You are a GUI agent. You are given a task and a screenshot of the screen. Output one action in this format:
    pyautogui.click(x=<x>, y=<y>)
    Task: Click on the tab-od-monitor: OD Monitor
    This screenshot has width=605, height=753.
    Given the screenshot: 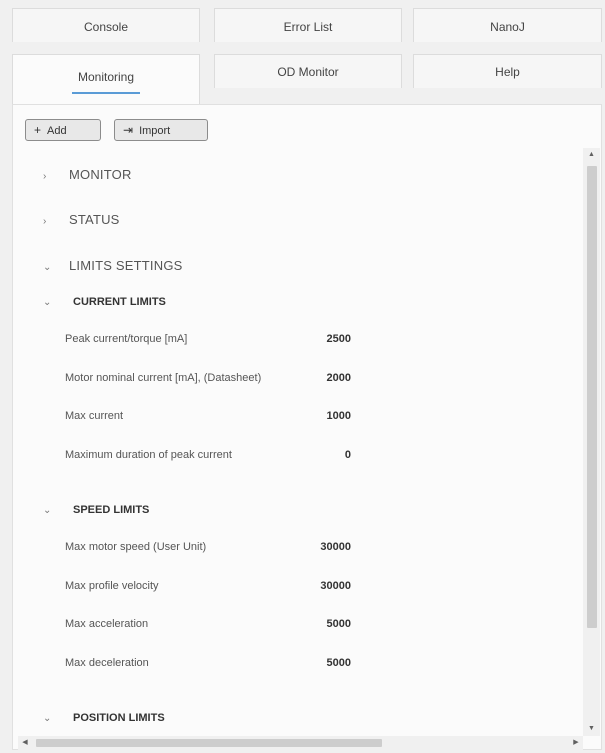 What is the action you would take?
    pyautogui.click(x=308, y=71)
    